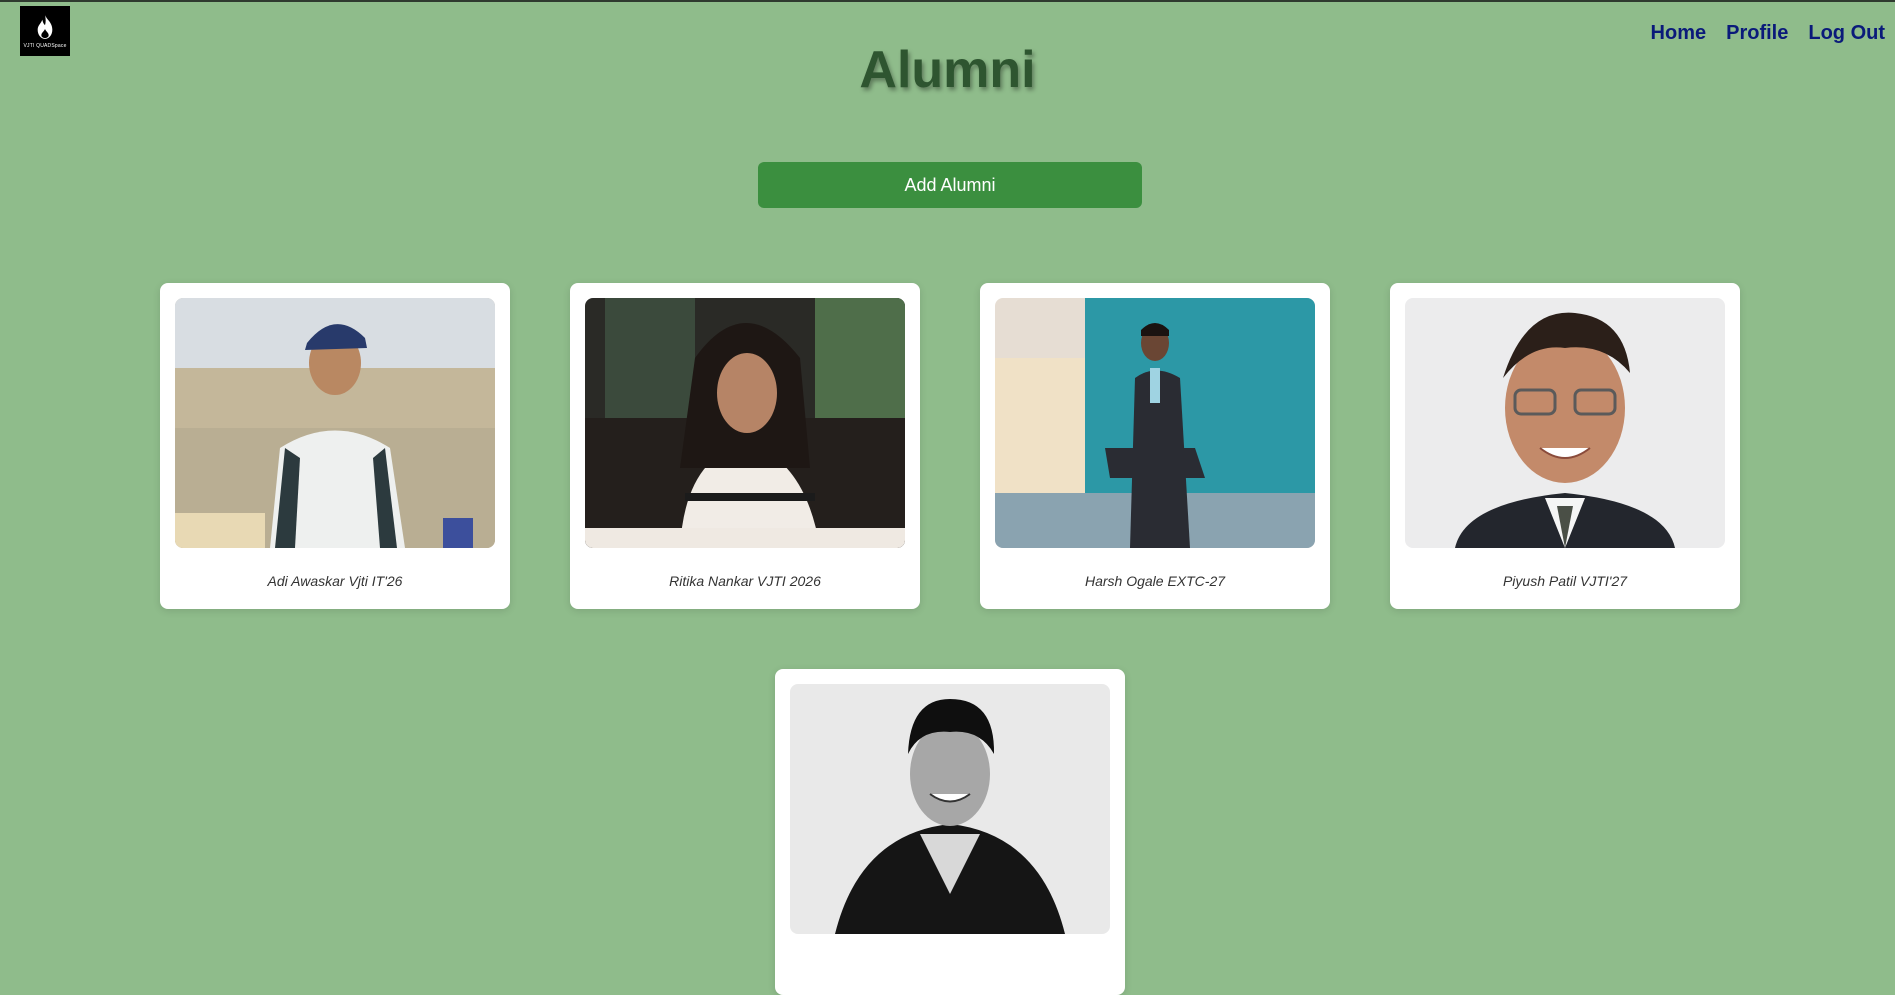 The width and height of the screenshot is (1895, 995). What do you see at coordinates (335, 581) in the screenshot?
I see `alumni-name: Adi Awaskar Vjti IT'26` at bounding box center [335, 581].